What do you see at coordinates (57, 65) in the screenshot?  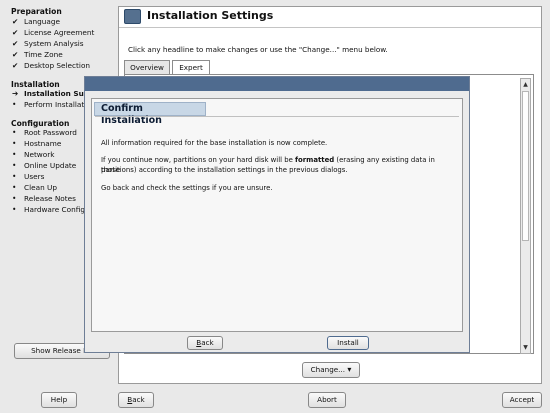 I see `step-label: Desktop Selection` at bounding box center [57, 65].